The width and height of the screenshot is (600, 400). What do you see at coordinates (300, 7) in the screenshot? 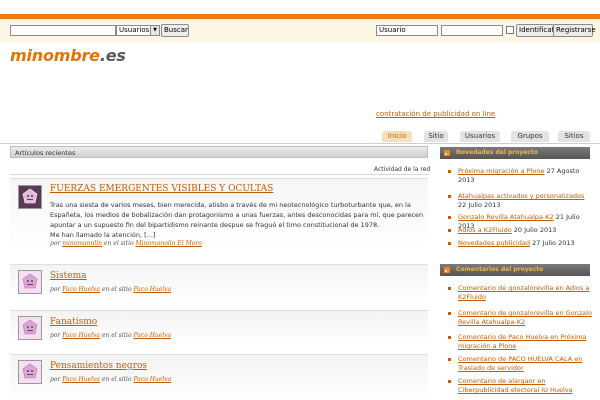
I see `top-margin` at bounding box center [300, 7].